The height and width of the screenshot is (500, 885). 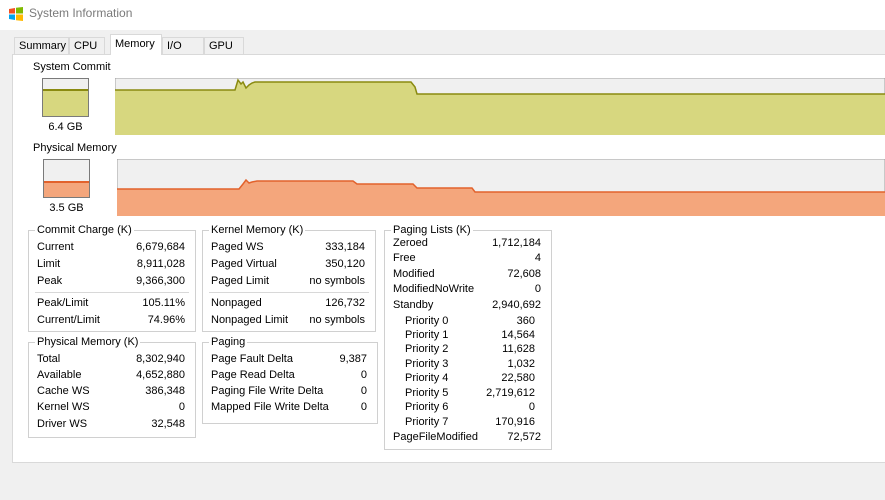 What do you see at coordinates (87, 45) in the screenshot?
I see `tab-cpu: CPU` at bounding box center [87, 45].